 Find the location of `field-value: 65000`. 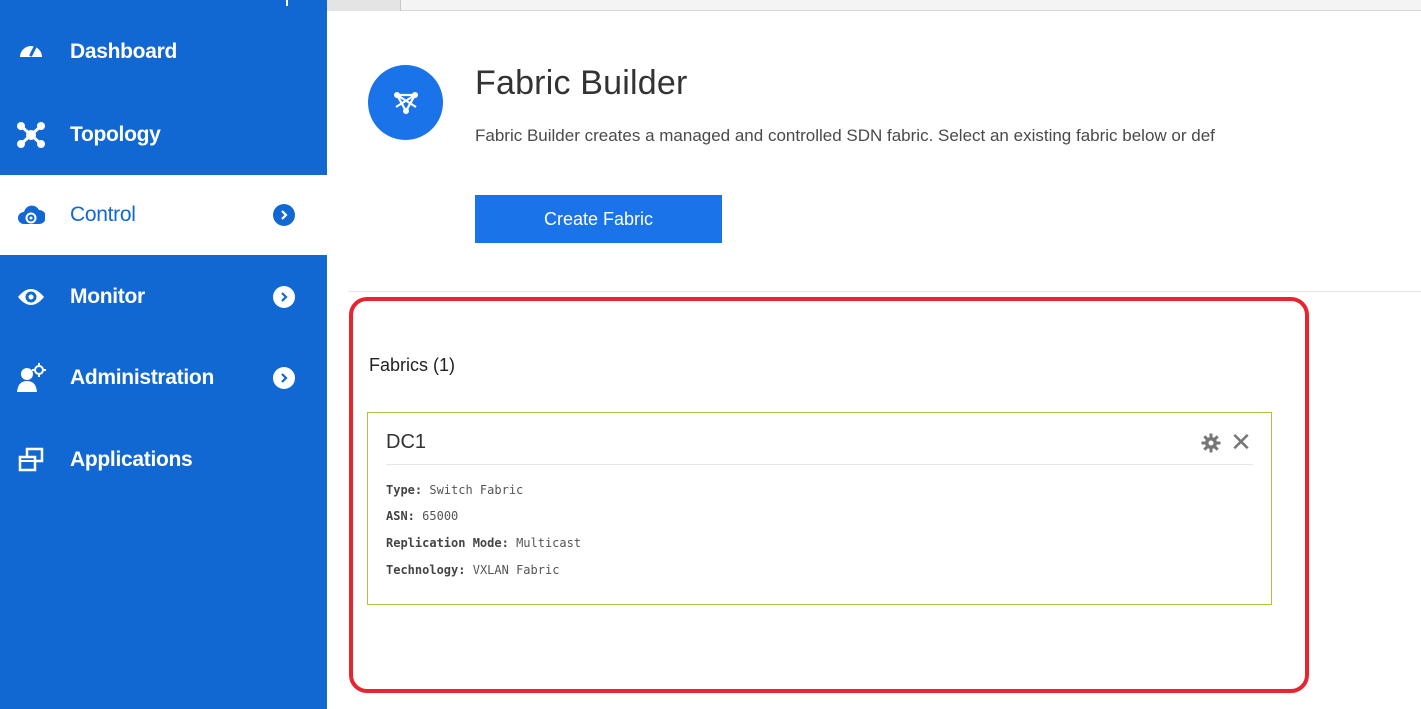

field-value: 65000 is located at coordinates (440, 516).